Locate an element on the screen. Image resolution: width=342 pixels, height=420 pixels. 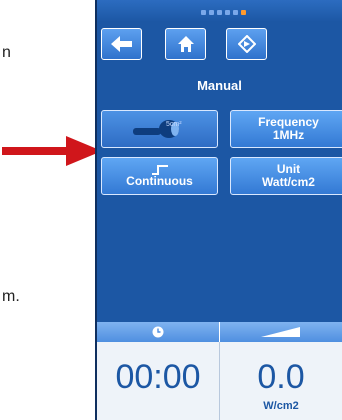
mode-button: Continuous is located at coordinates (159, 176).